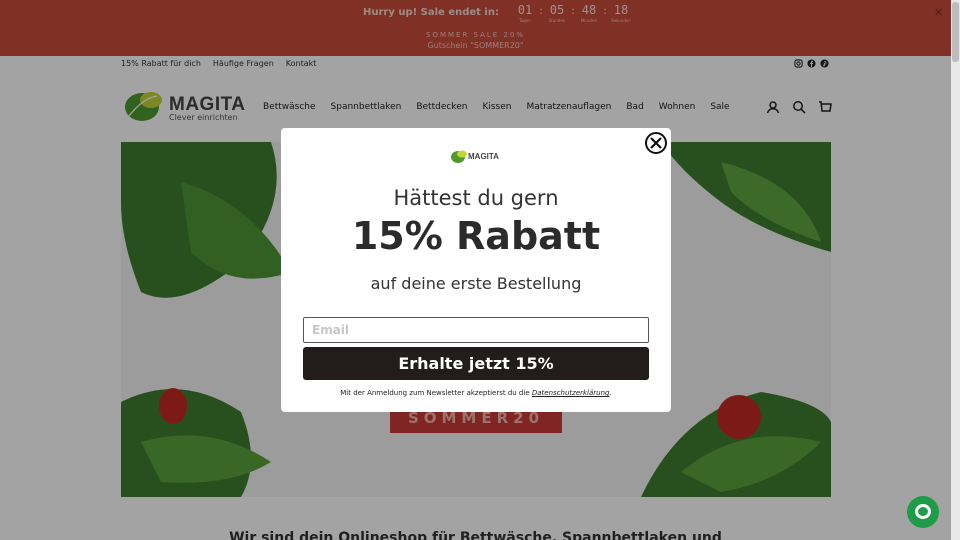  What do you see at coordinates (476, 330) in the screenshot?
I see `email-field` at bounding box center [476, 330].